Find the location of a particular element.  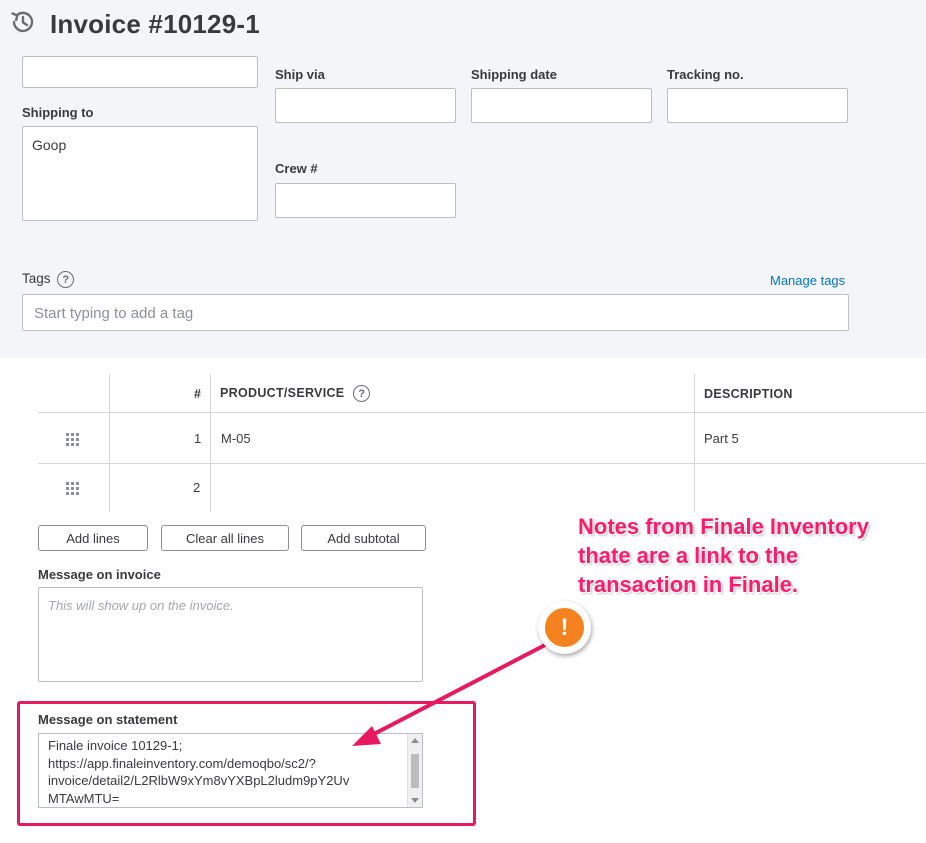

shipping-to-textarea: Goop is located at coordinates (140, 173).